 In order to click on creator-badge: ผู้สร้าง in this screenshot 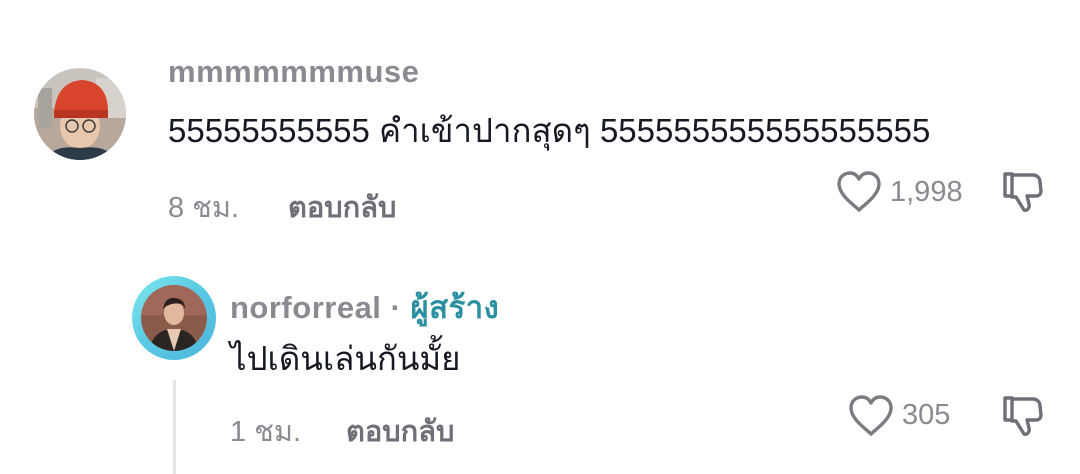, I will do `click(455, 307)`.